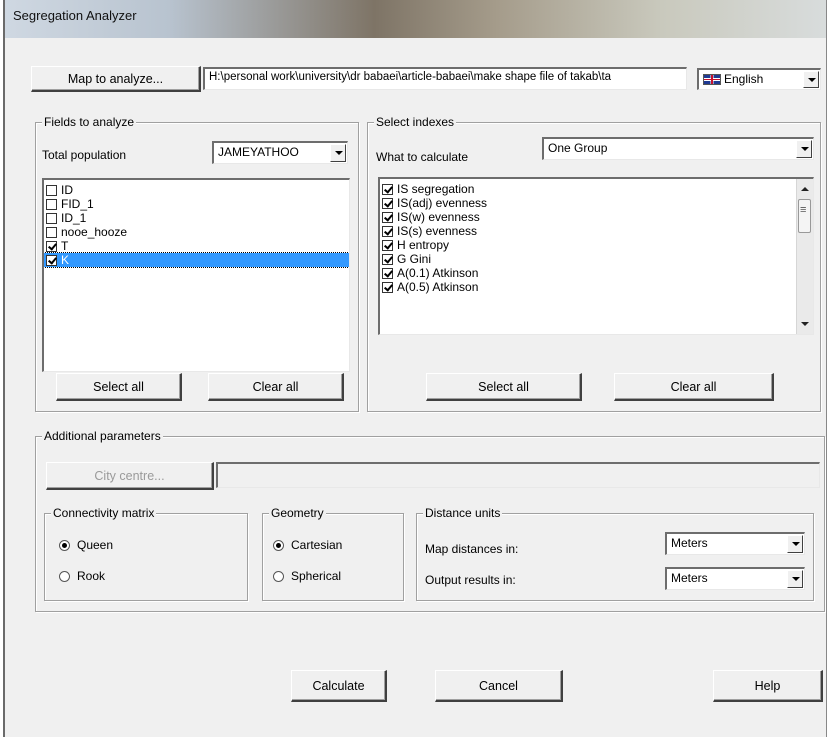 Image resolution: width=830 pixels, height=737 pixels. What do you see at coordinates (804, 256) in the screenshot?
I see `indexes-scrollbar` at bounding box center [804, 256].